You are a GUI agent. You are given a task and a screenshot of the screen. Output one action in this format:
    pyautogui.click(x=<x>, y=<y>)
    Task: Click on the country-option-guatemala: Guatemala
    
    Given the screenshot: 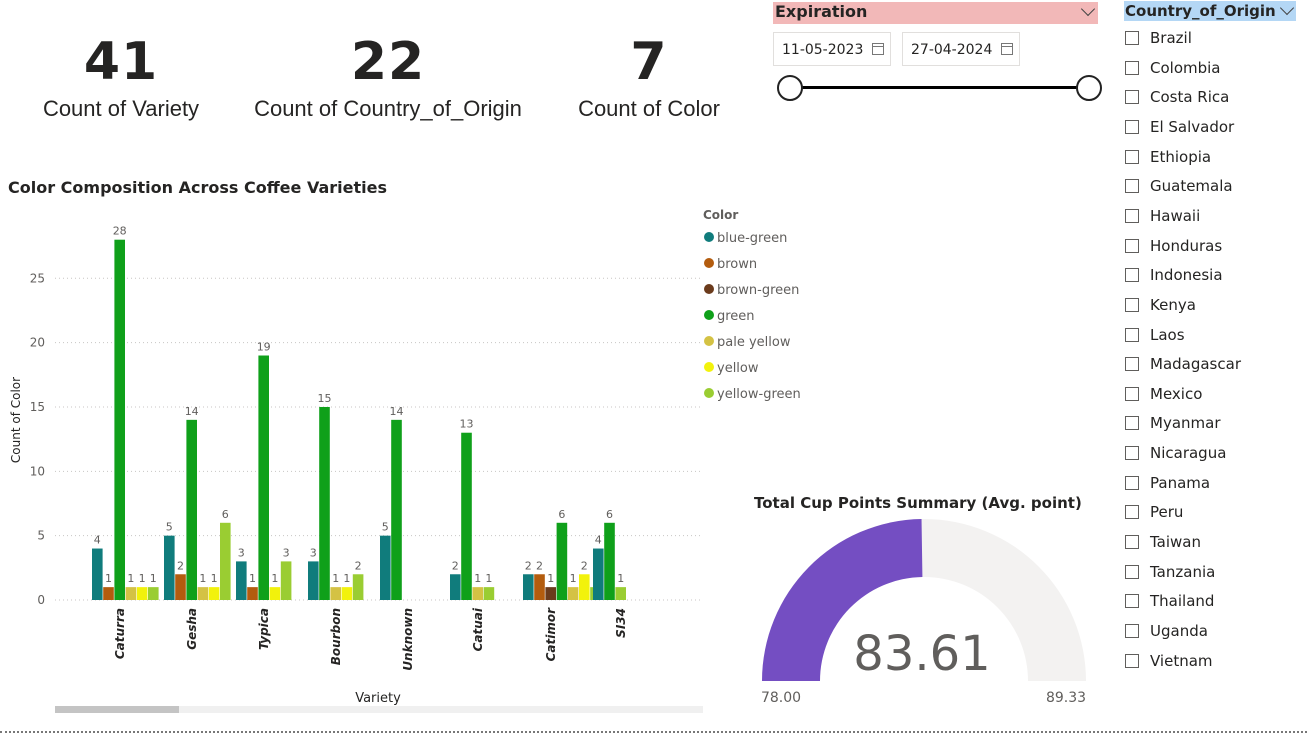 What is the action you would take?
    pyautogui.click(x=1179, y=186)
    